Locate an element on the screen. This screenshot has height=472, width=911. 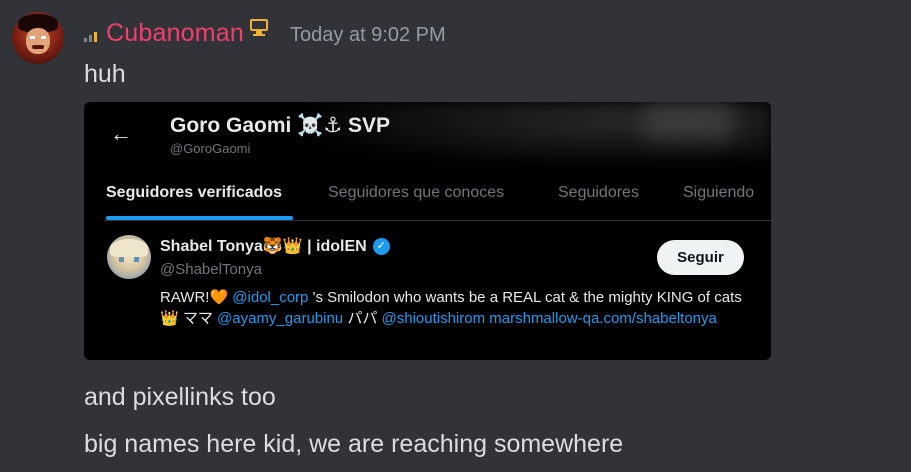
profile-handle: @GoroGaomi is located at coordinates (210, 148).